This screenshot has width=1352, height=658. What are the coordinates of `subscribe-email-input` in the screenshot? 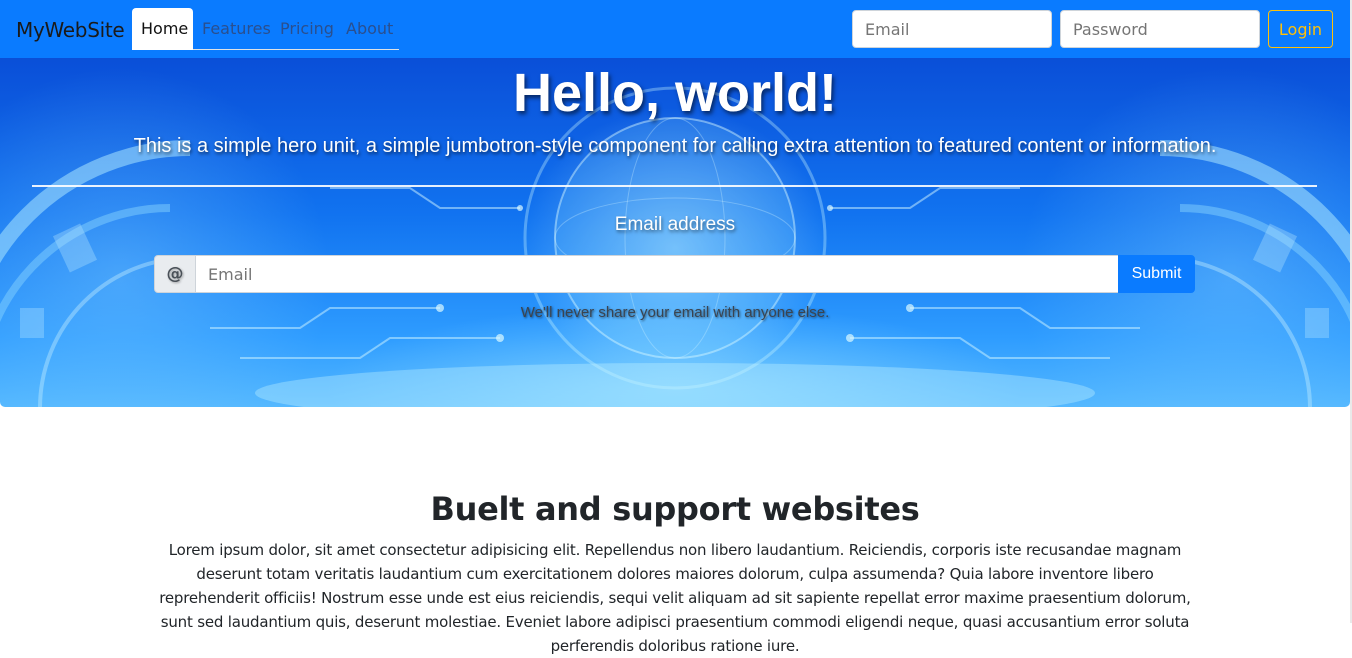 It's located at (657, 274).